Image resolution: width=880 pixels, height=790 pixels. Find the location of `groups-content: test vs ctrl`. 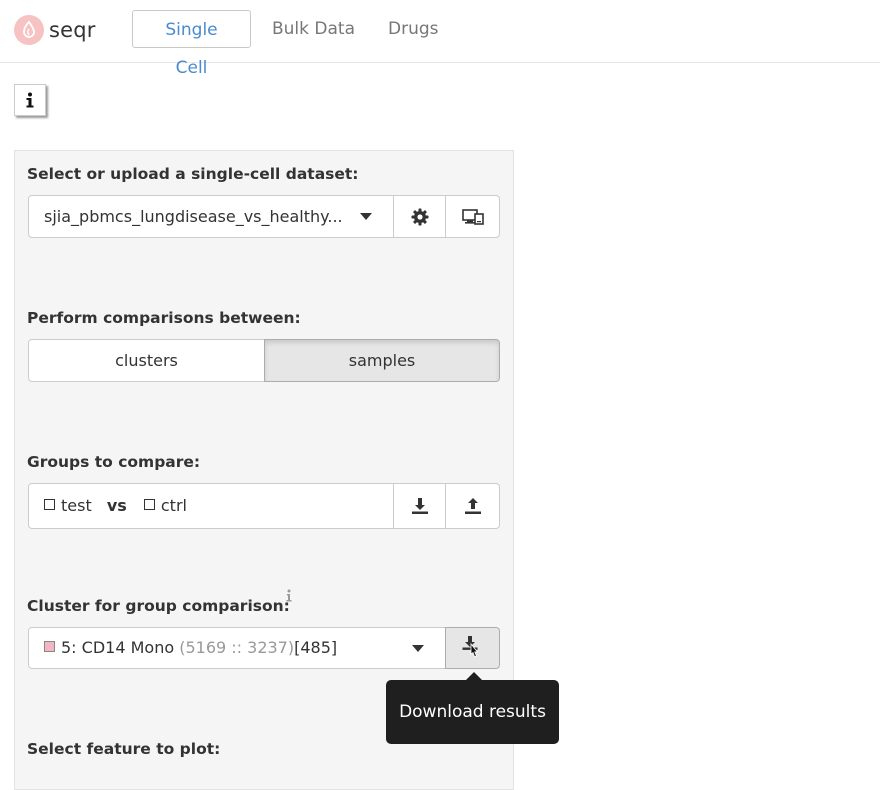

groups-content: test vs ctrl is located at coordinates (115, 505).